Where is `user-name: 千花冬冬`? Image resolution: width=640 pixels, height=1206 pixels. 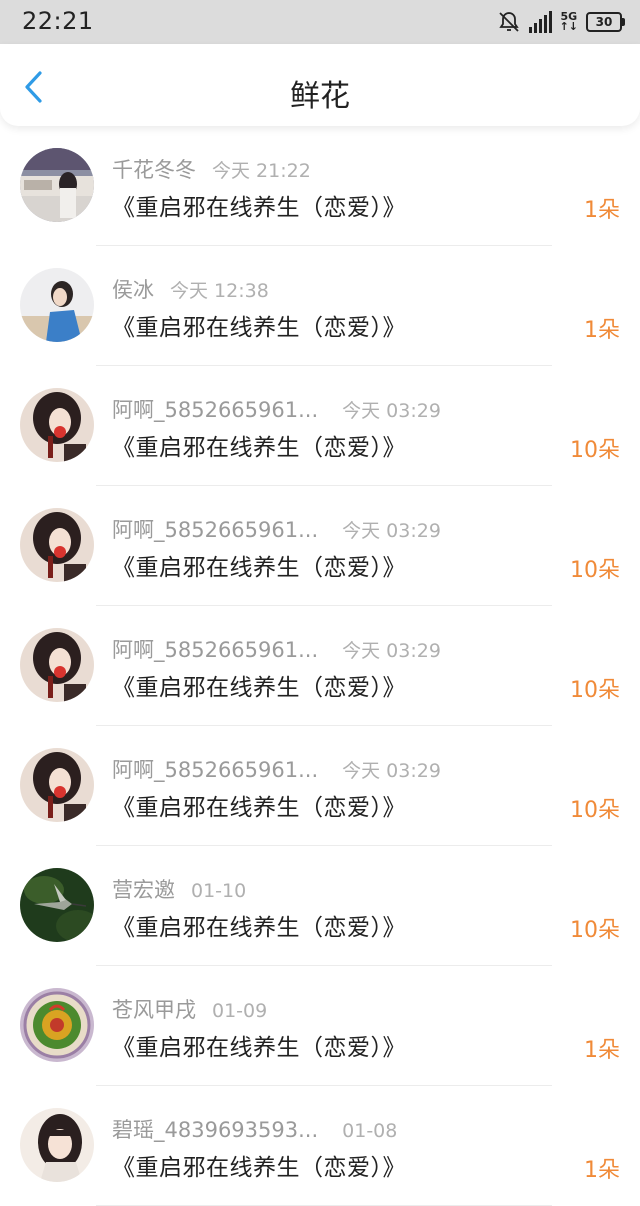 user-name: 千花冬冬 is located at coordinates (154, 169).